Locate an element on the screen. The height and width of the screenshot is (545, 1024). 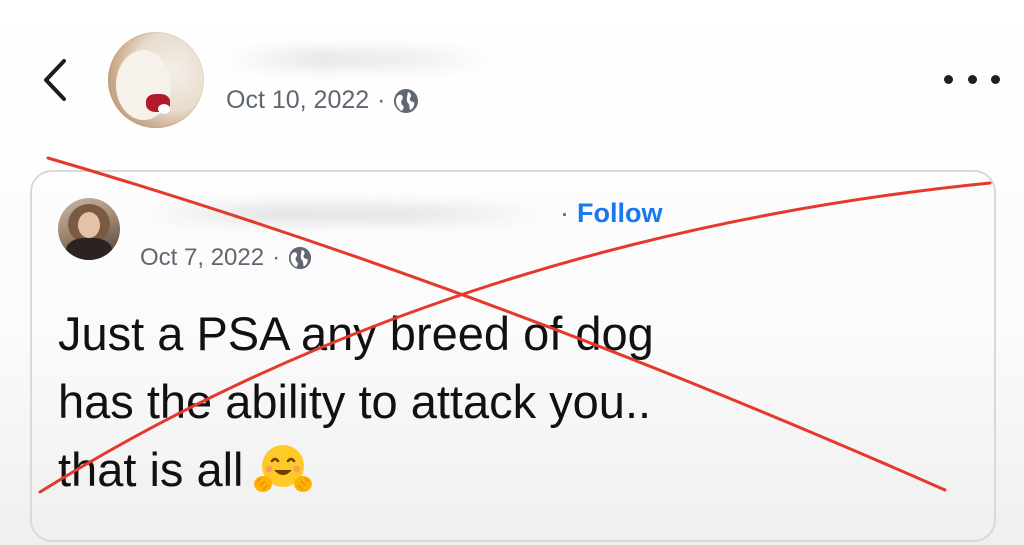
hugging-face-emoji-icon is located at coordinates (283, 468).